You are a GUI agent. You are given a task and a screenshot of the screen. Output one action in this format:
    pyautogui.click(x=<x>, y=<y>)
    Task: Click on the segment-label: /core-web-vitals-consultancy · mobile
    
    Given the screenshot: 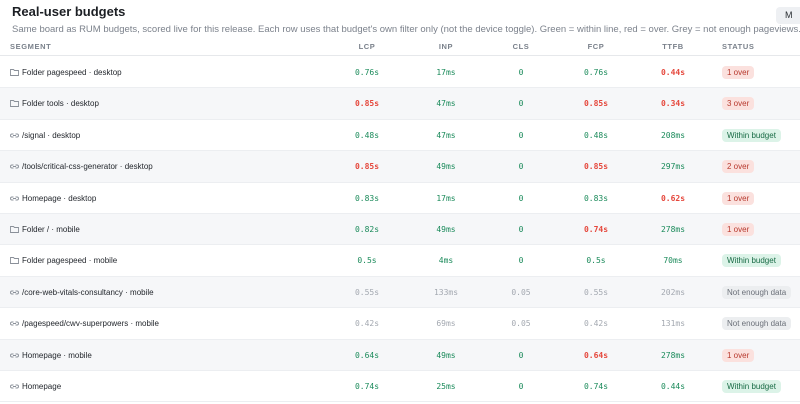 What is the action you would take?
    pyautogui.click(x=88, y=292)
    